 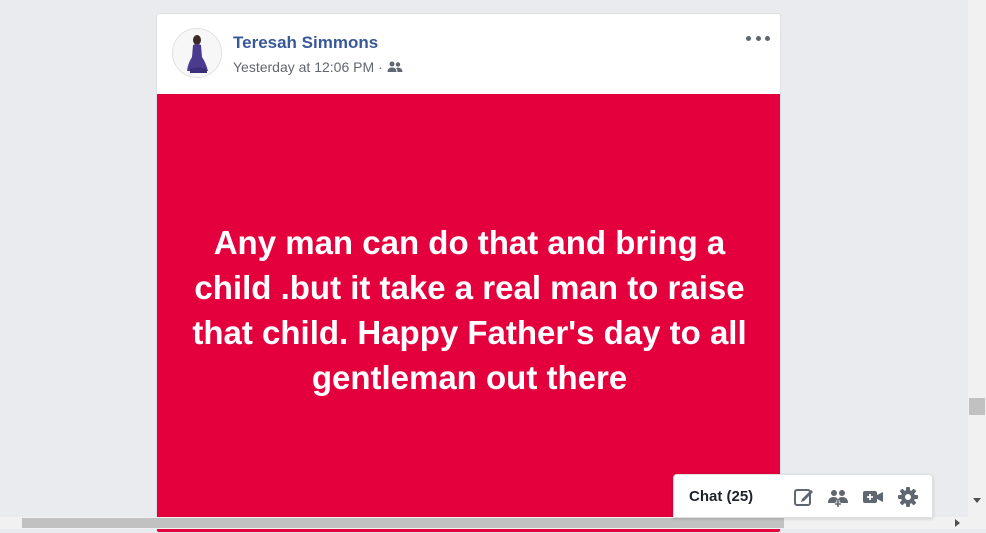 I want to click on scroll-down-arrow-icon, so click(x=977, y=500).